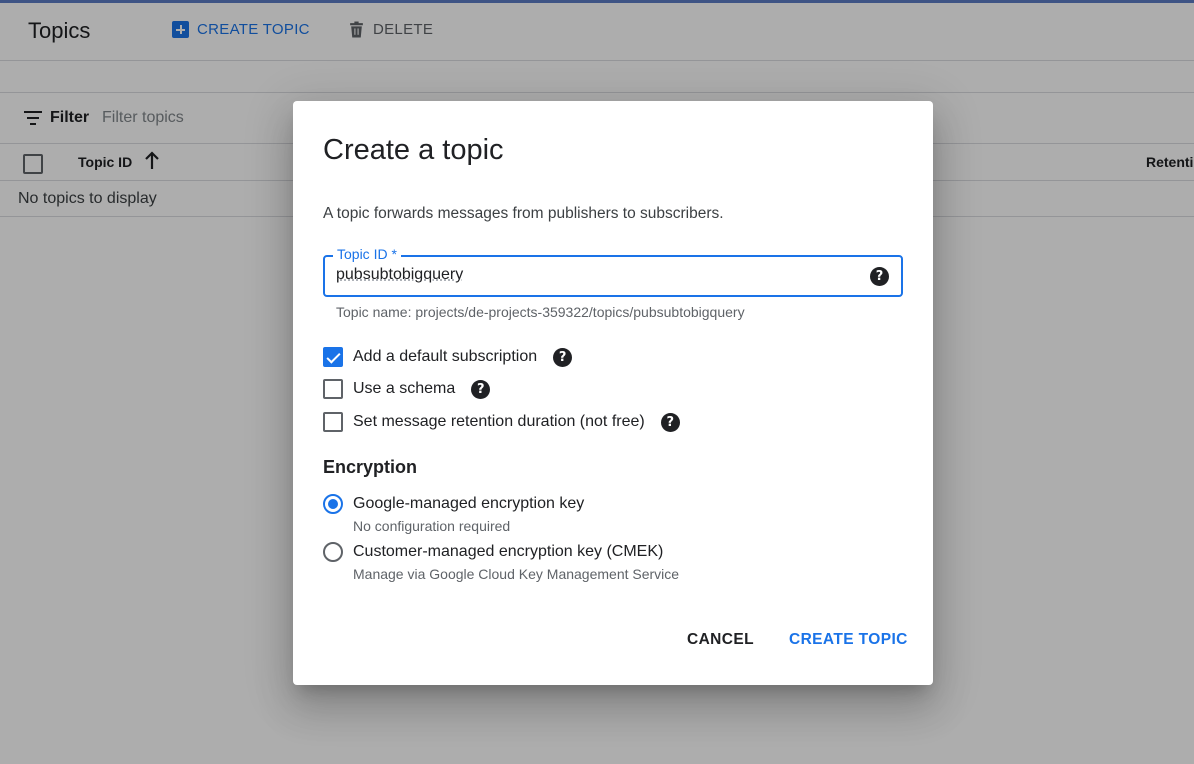  Describe the element at coordinates (370, 467) in the screenshot. I see `encryption-heading: Encryption` at that location.